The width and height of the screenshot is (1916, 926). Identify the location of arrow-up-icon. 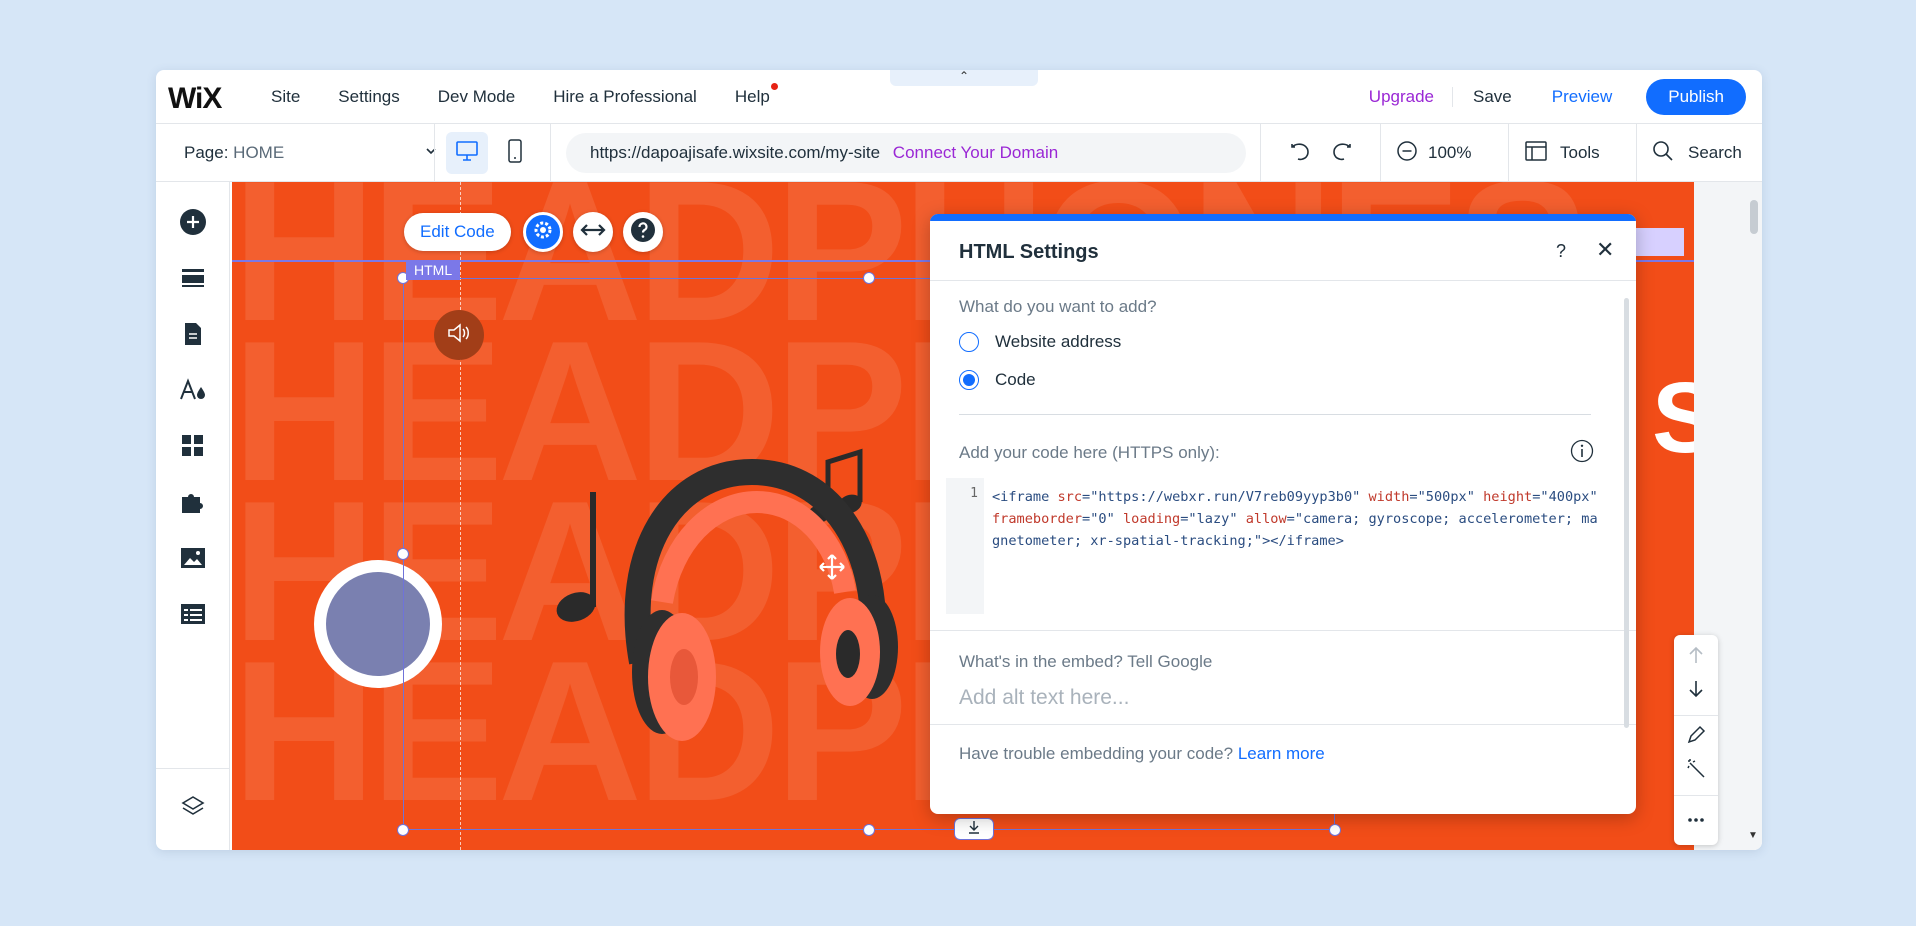
(1696, 657).